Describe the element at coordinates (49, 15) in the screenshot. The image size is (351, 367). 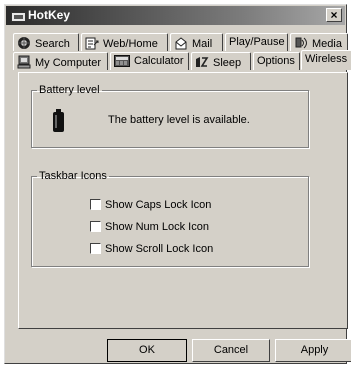
I see `window-title: HotKey` at that location.